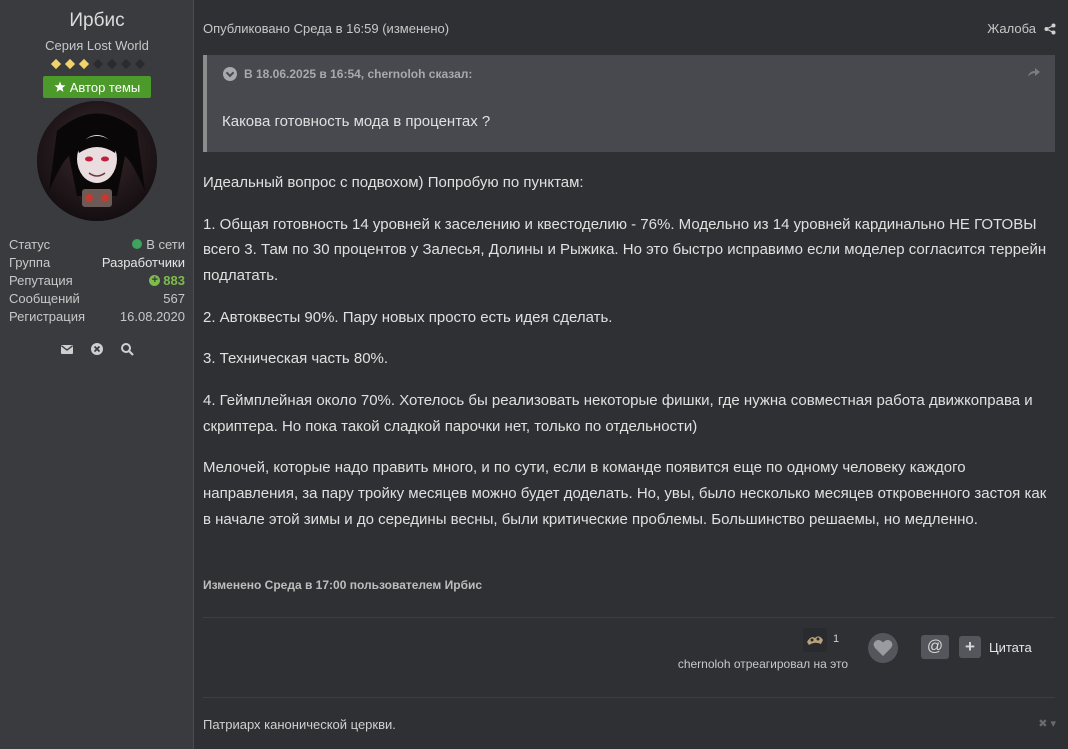 Image resolution: width=1068 pixels, height=749 pixels. I want to click on stat-label: Репутация, so click(41, 280).